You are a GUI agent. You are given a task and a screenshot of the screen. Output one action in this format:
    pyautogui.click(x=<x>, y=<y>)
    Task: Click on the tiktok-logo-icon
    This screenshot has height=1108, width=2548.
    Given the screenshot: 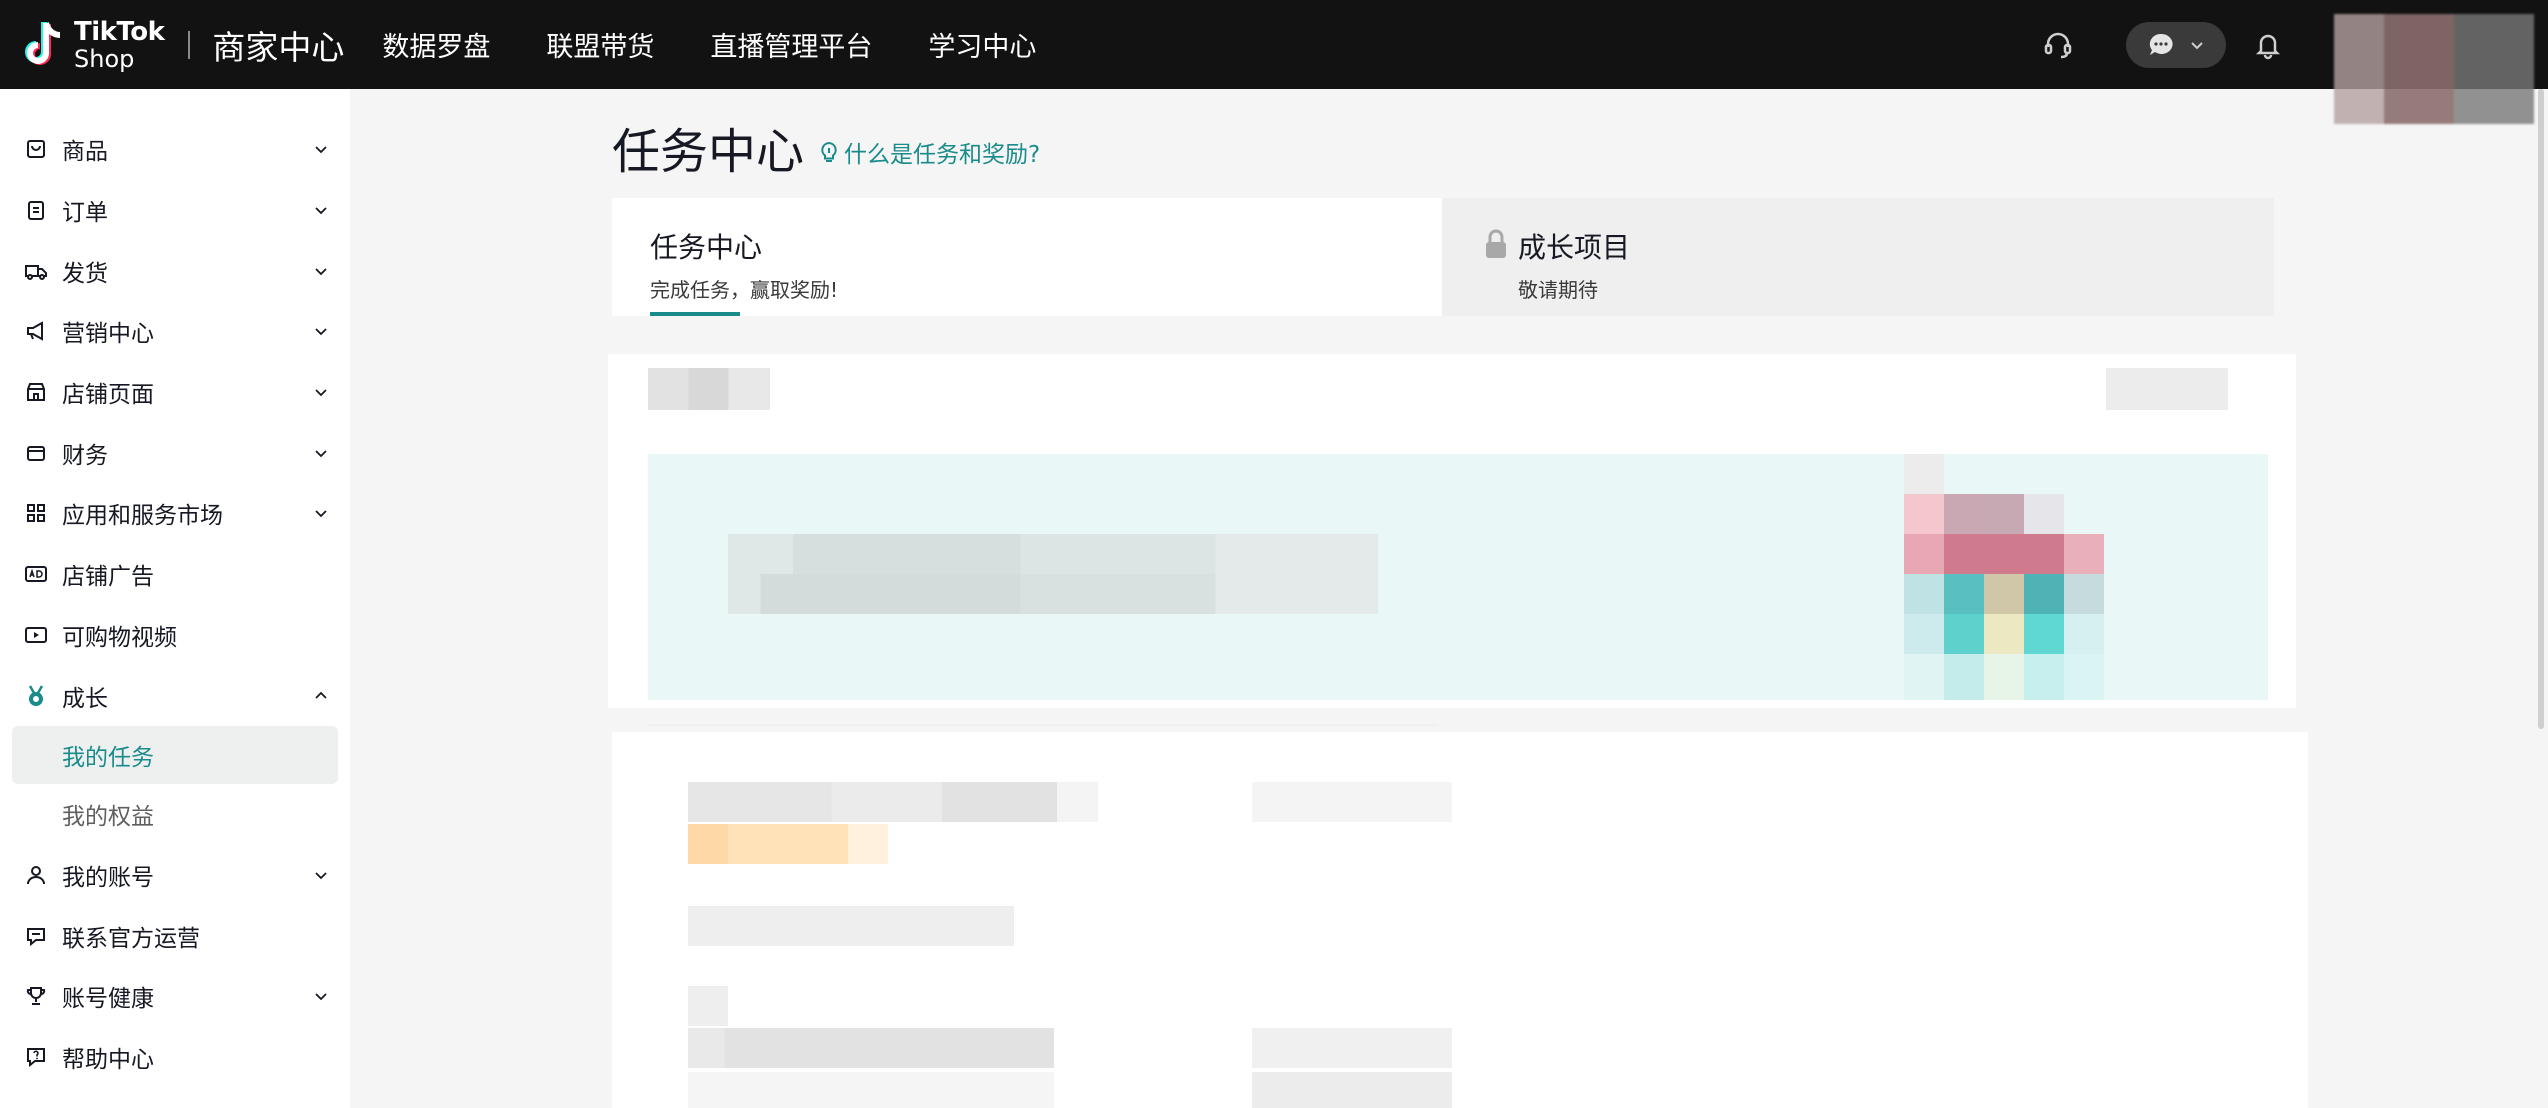 What is the action you would take?
    pyautogui.click(x=43, y=43)
    